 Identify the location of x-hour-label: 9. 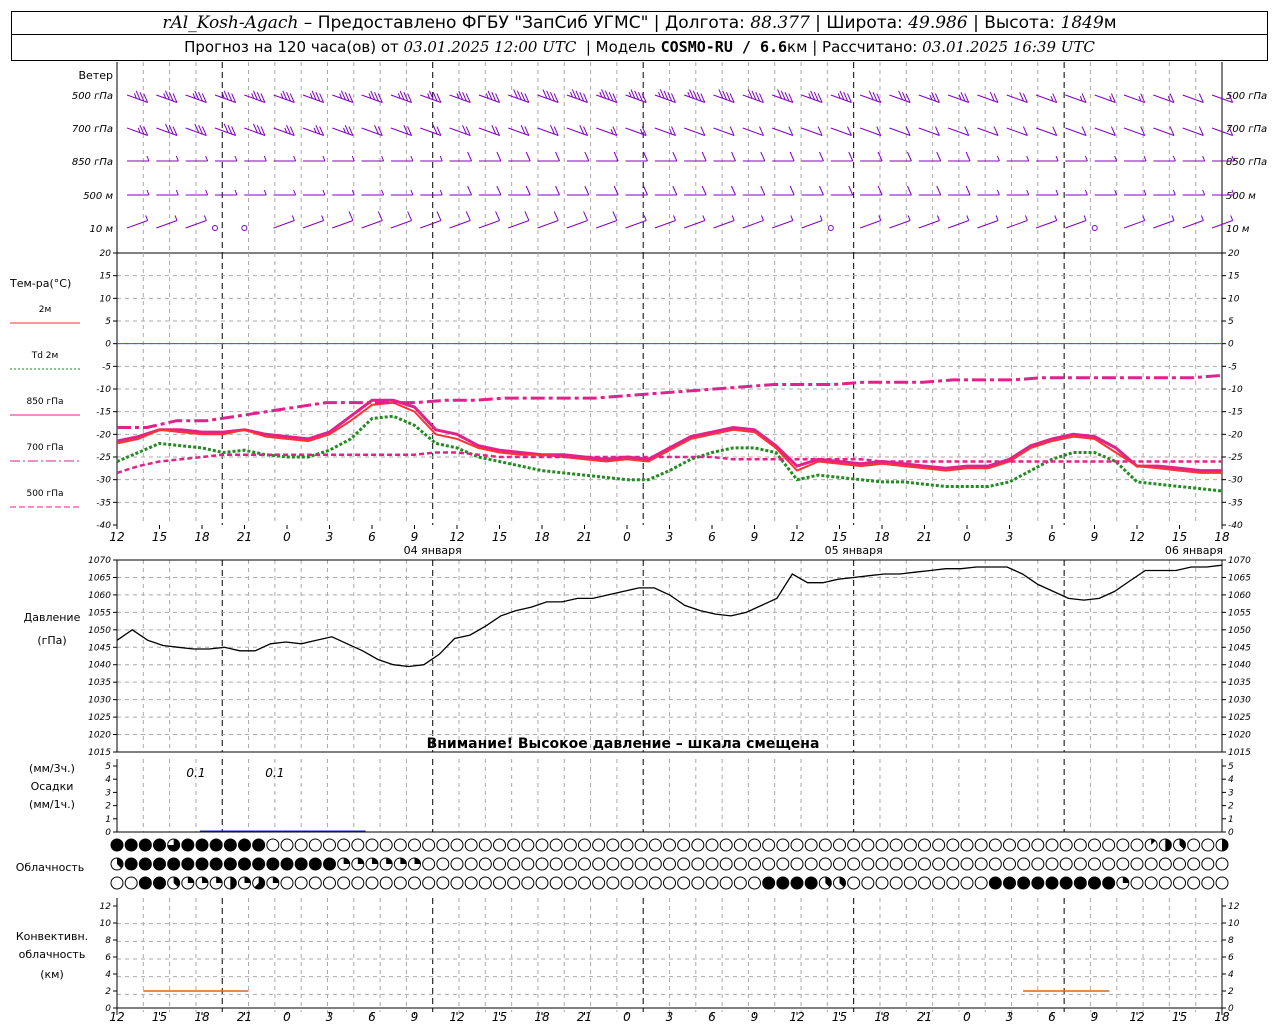
(415, 537).